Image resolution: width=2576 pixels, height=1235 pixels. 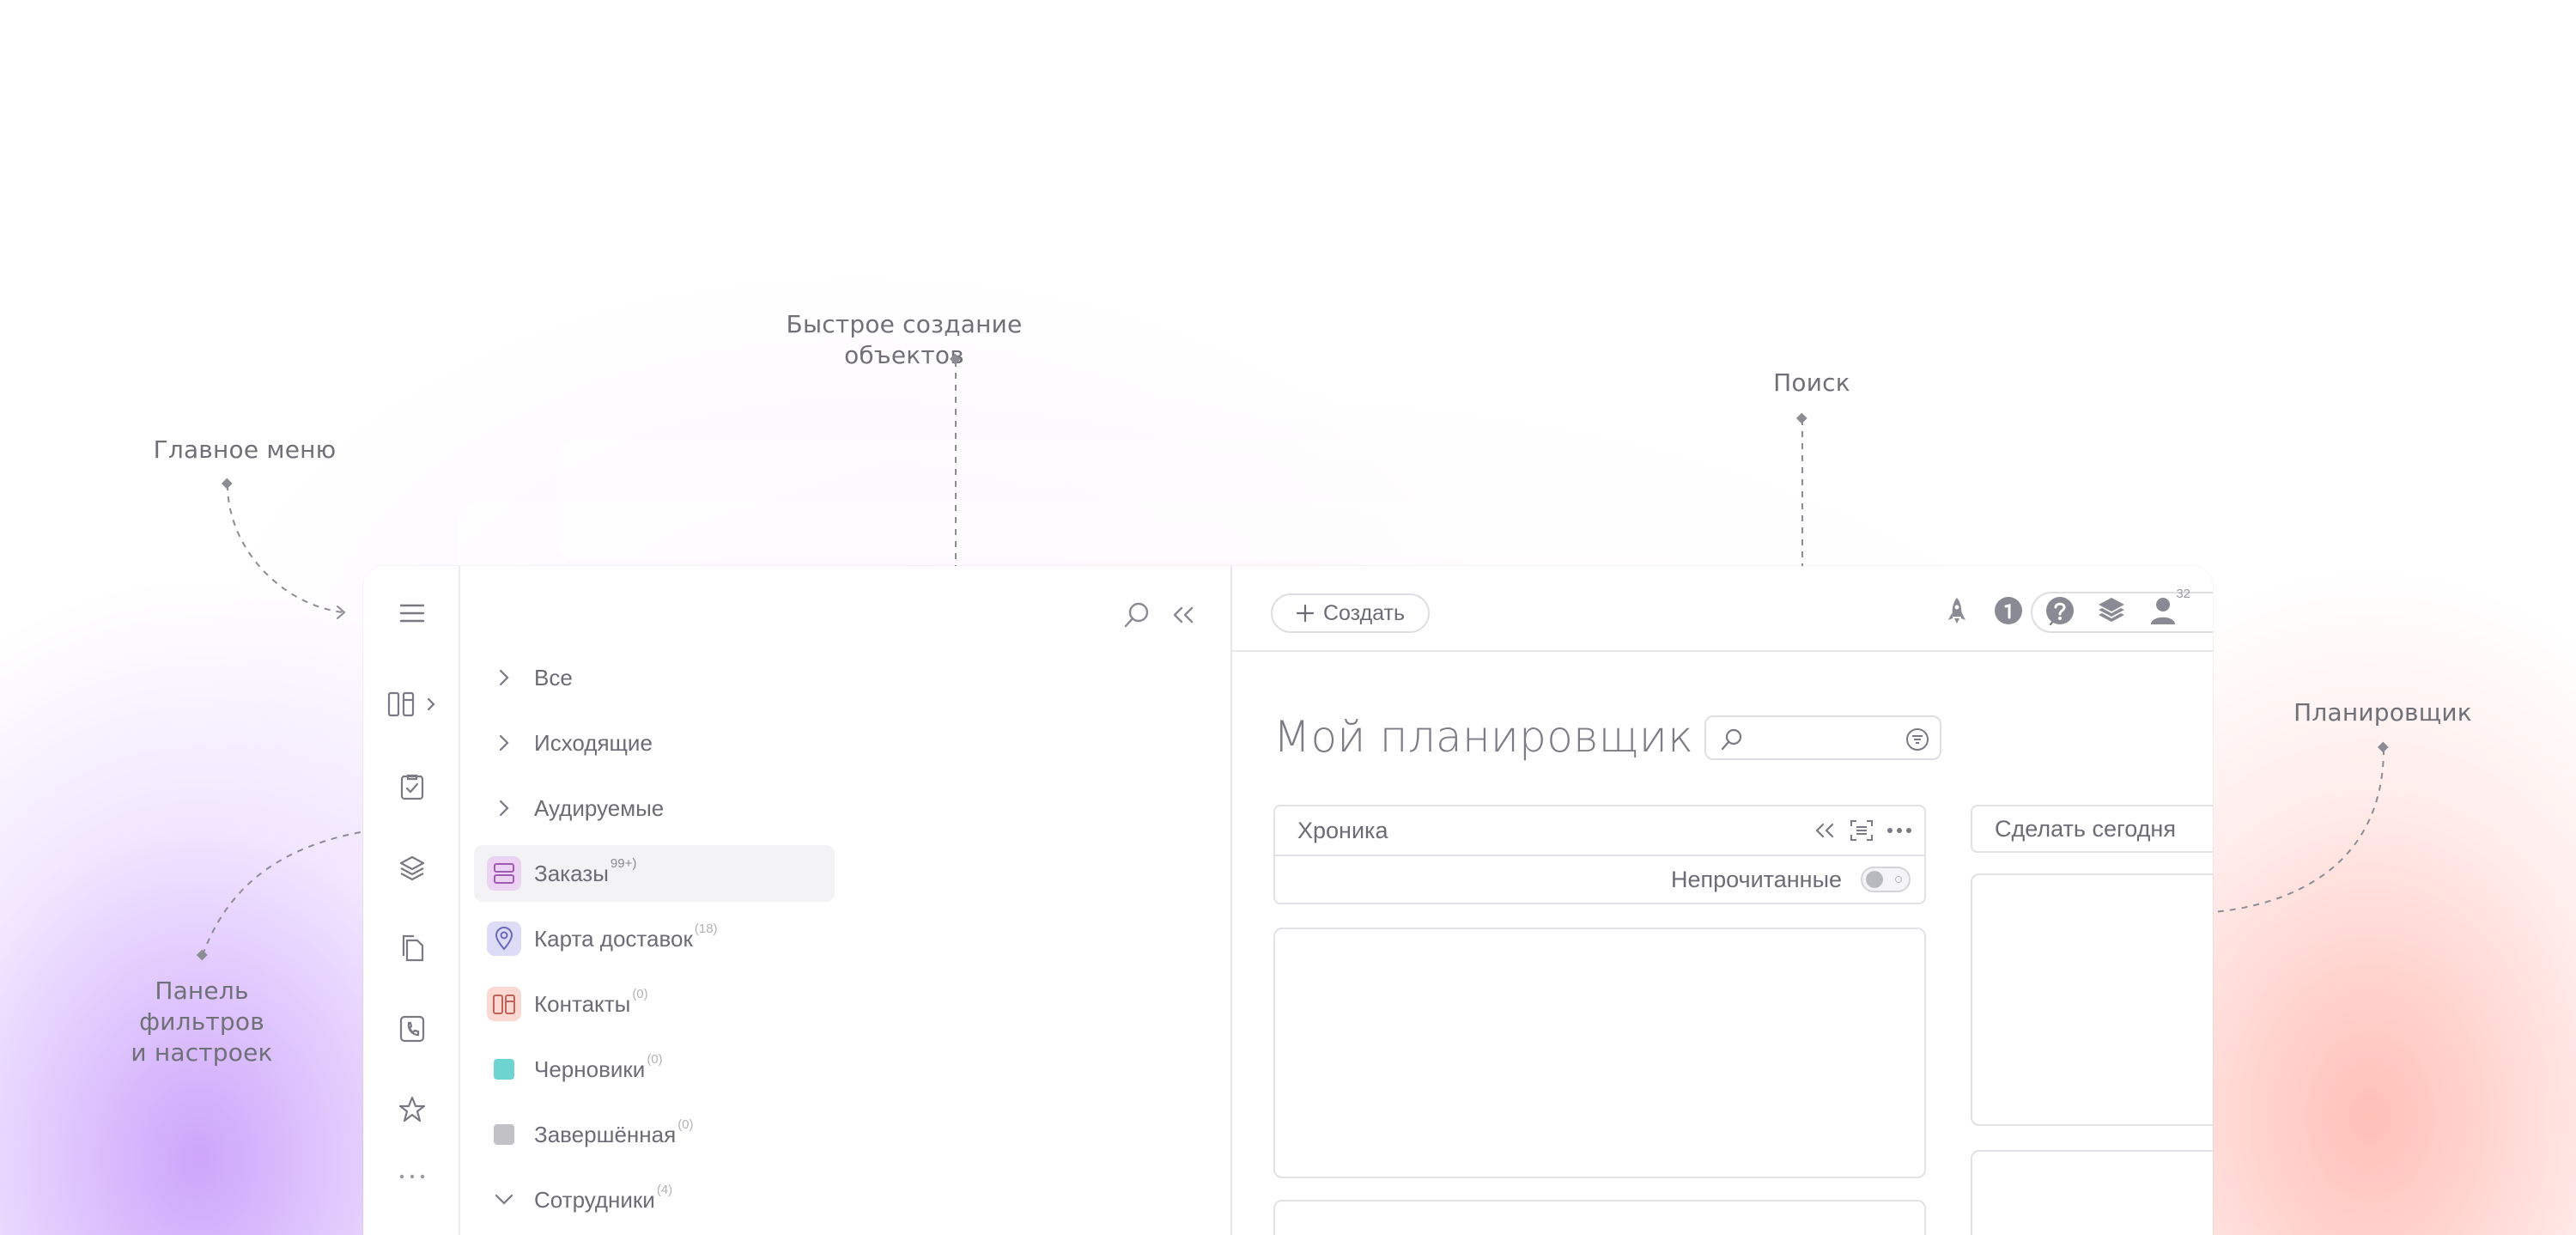 What do you see at coordinates (1825, 830) in the screenshot?
I see `collapse-icon` at bounding box center [1825, 830].